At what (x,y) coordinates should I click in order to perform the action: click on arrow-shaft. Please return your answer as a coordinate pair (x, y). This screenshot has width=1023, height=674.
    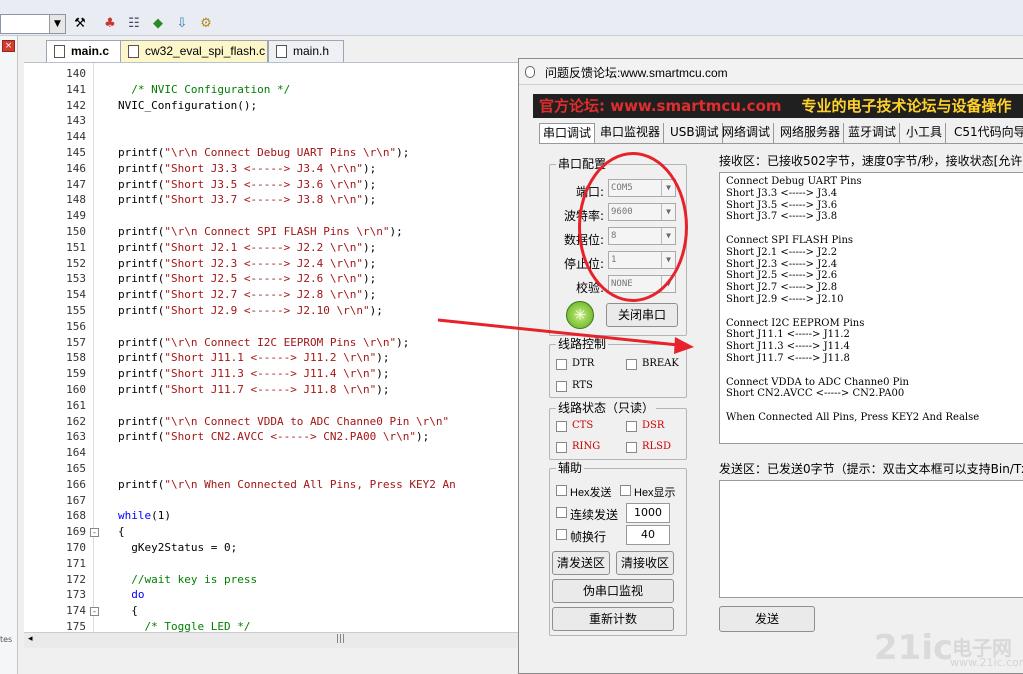
    Looking at the image, I should click on (558, 332).